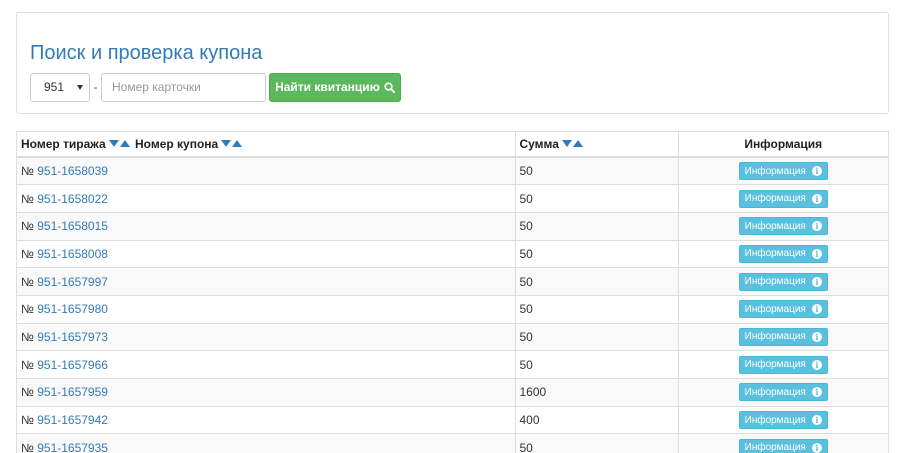 The image size is (900, 453). Describe the element at coordinates (72, 282) in the screenshot. I see `coupon-link: 951-1657997` at that location.